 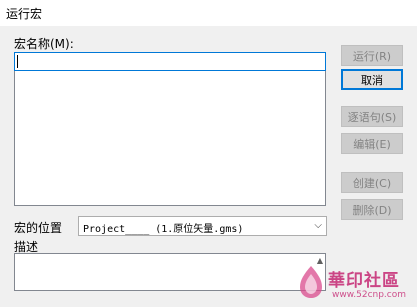 I want to click on macro-name-label: 宏名称(M):, so click(x=44, y=44).